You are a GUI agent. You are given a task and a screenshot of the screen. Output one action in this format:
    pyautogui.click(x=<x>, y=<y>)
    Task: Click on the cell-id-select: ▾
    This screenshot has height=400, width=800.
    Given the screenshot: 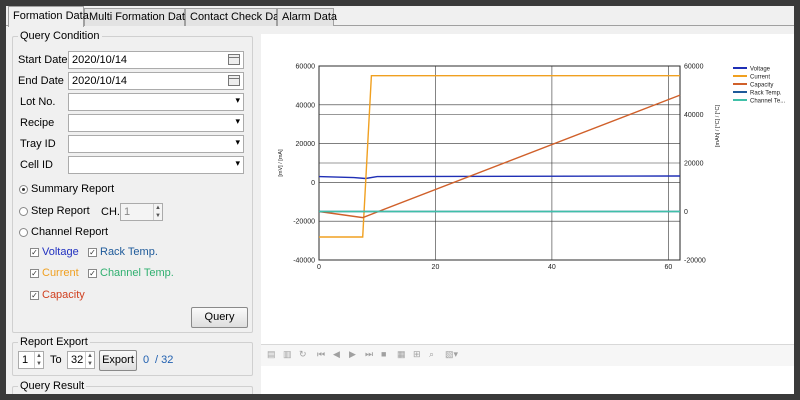 What is the action you would take?
    pyautogui.click(x=156, y=165)
    